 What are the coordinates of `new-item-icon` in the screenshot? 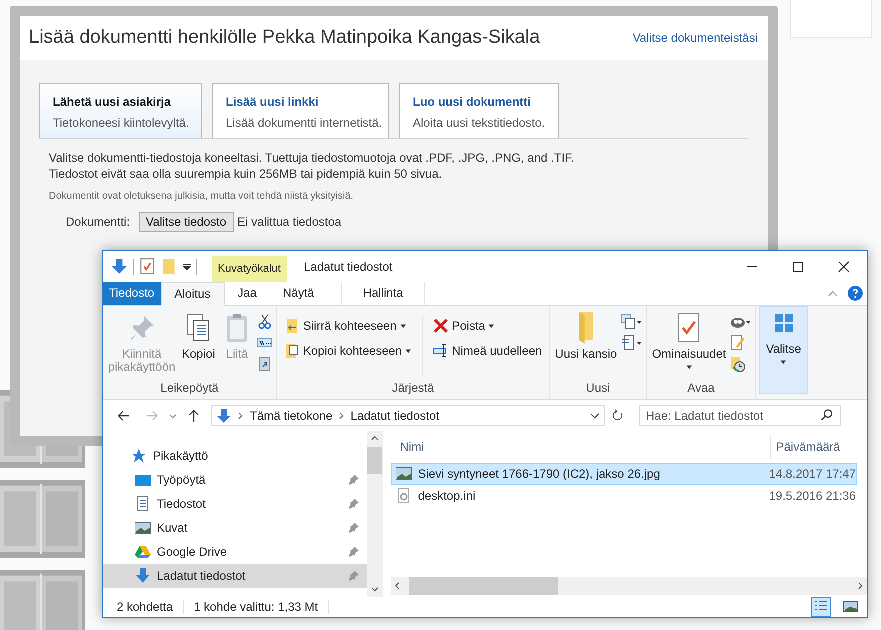 It's located at (632, 322).